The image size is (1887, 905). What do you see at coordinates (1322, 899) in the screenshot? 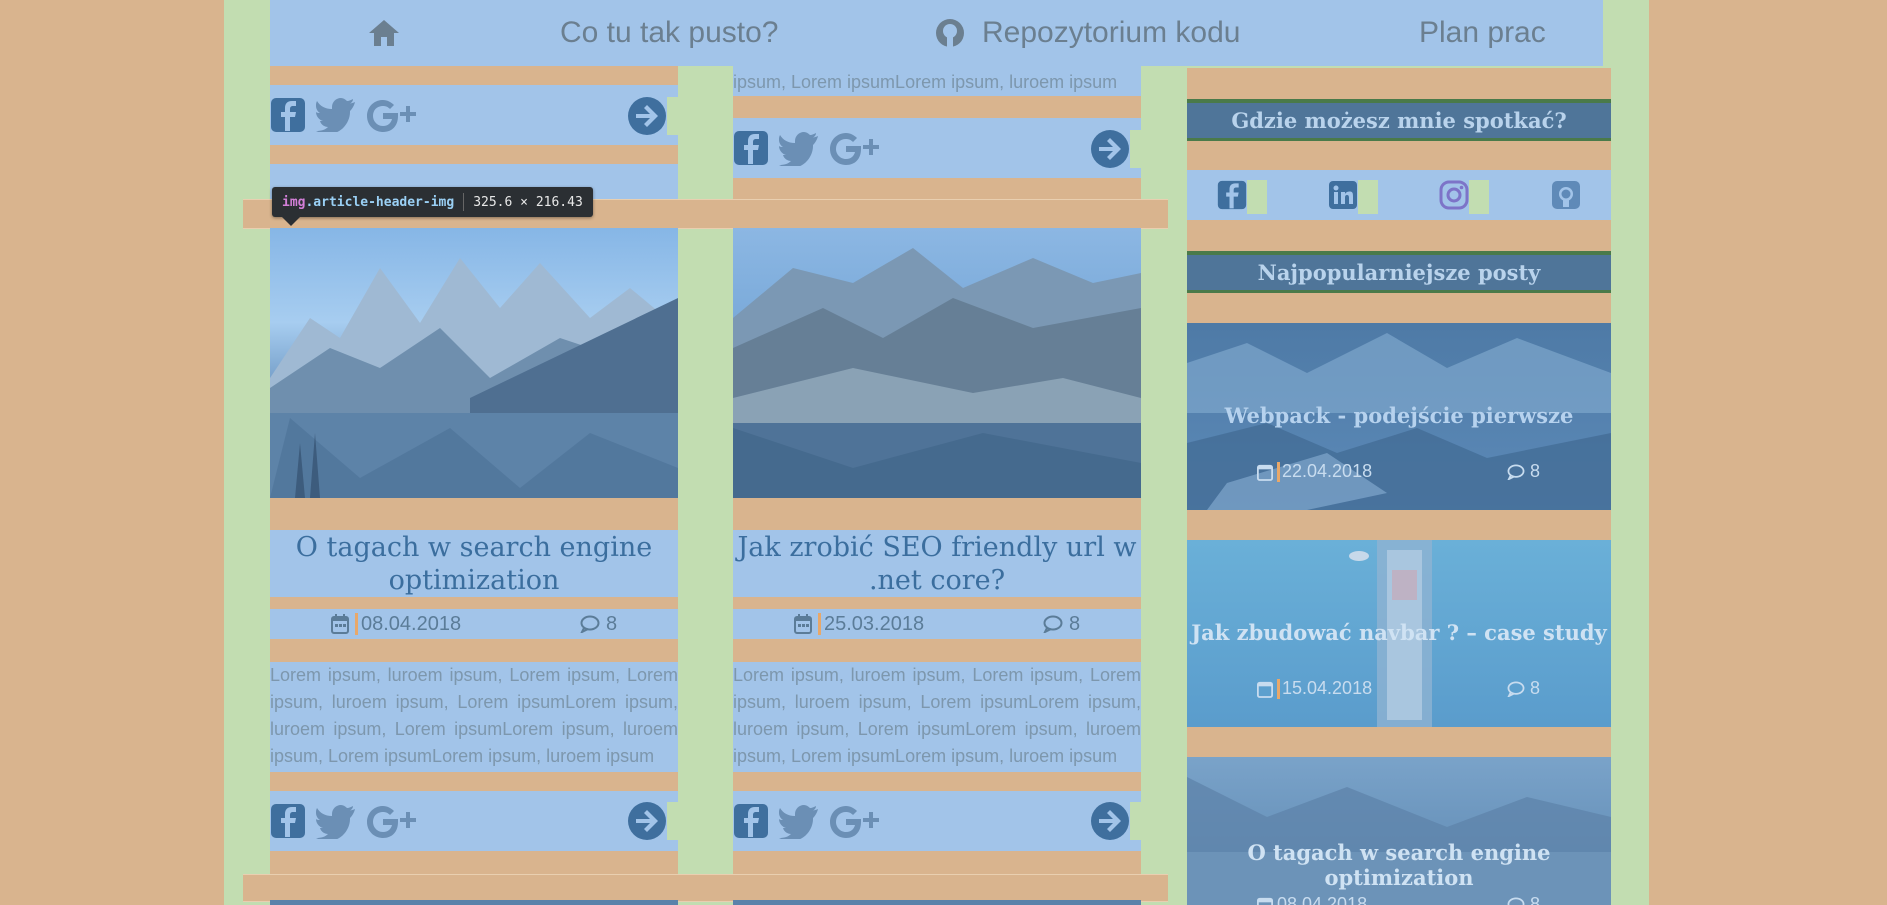
I see `popular-post-date-text: 08.04.2018` at bounding box center [1322, 899].